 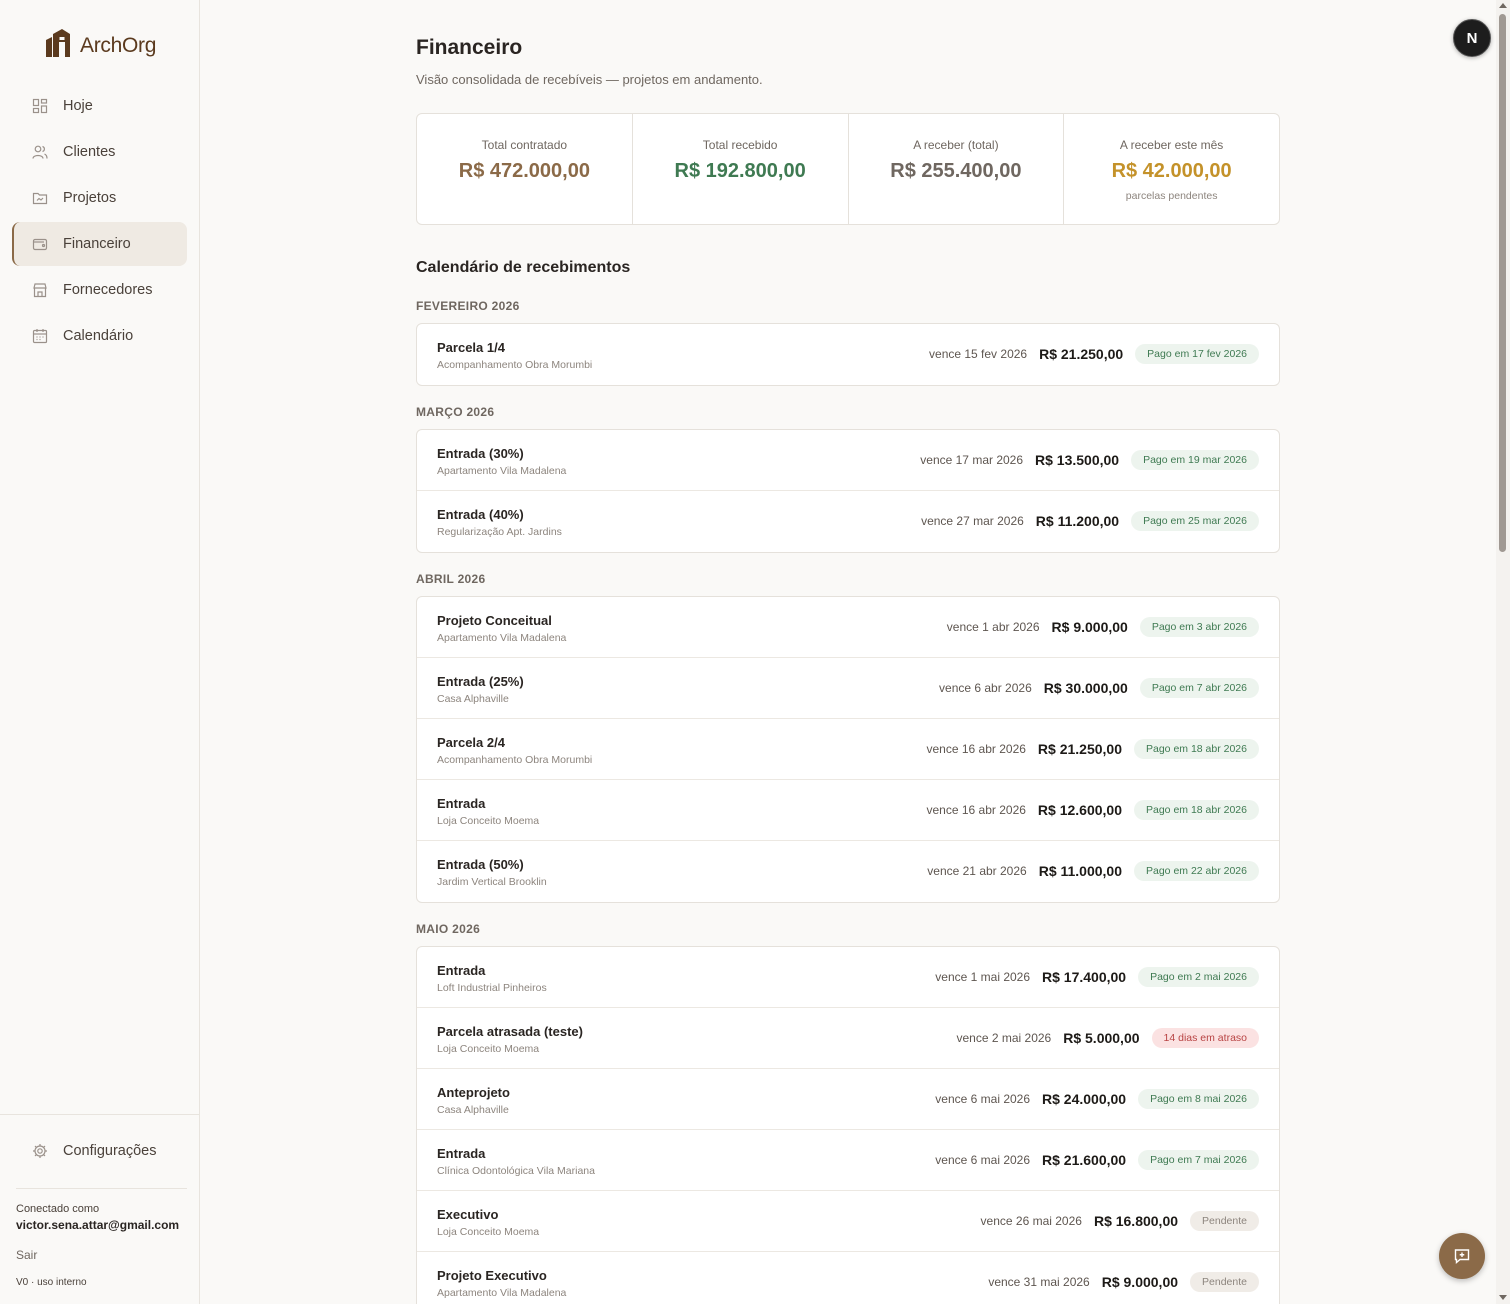 What do you see at coordinates (1198, 1160) in the screenshot?
I see `status-badge: Pago em 7 mai 2026` at bounding box center [1198, 1160].